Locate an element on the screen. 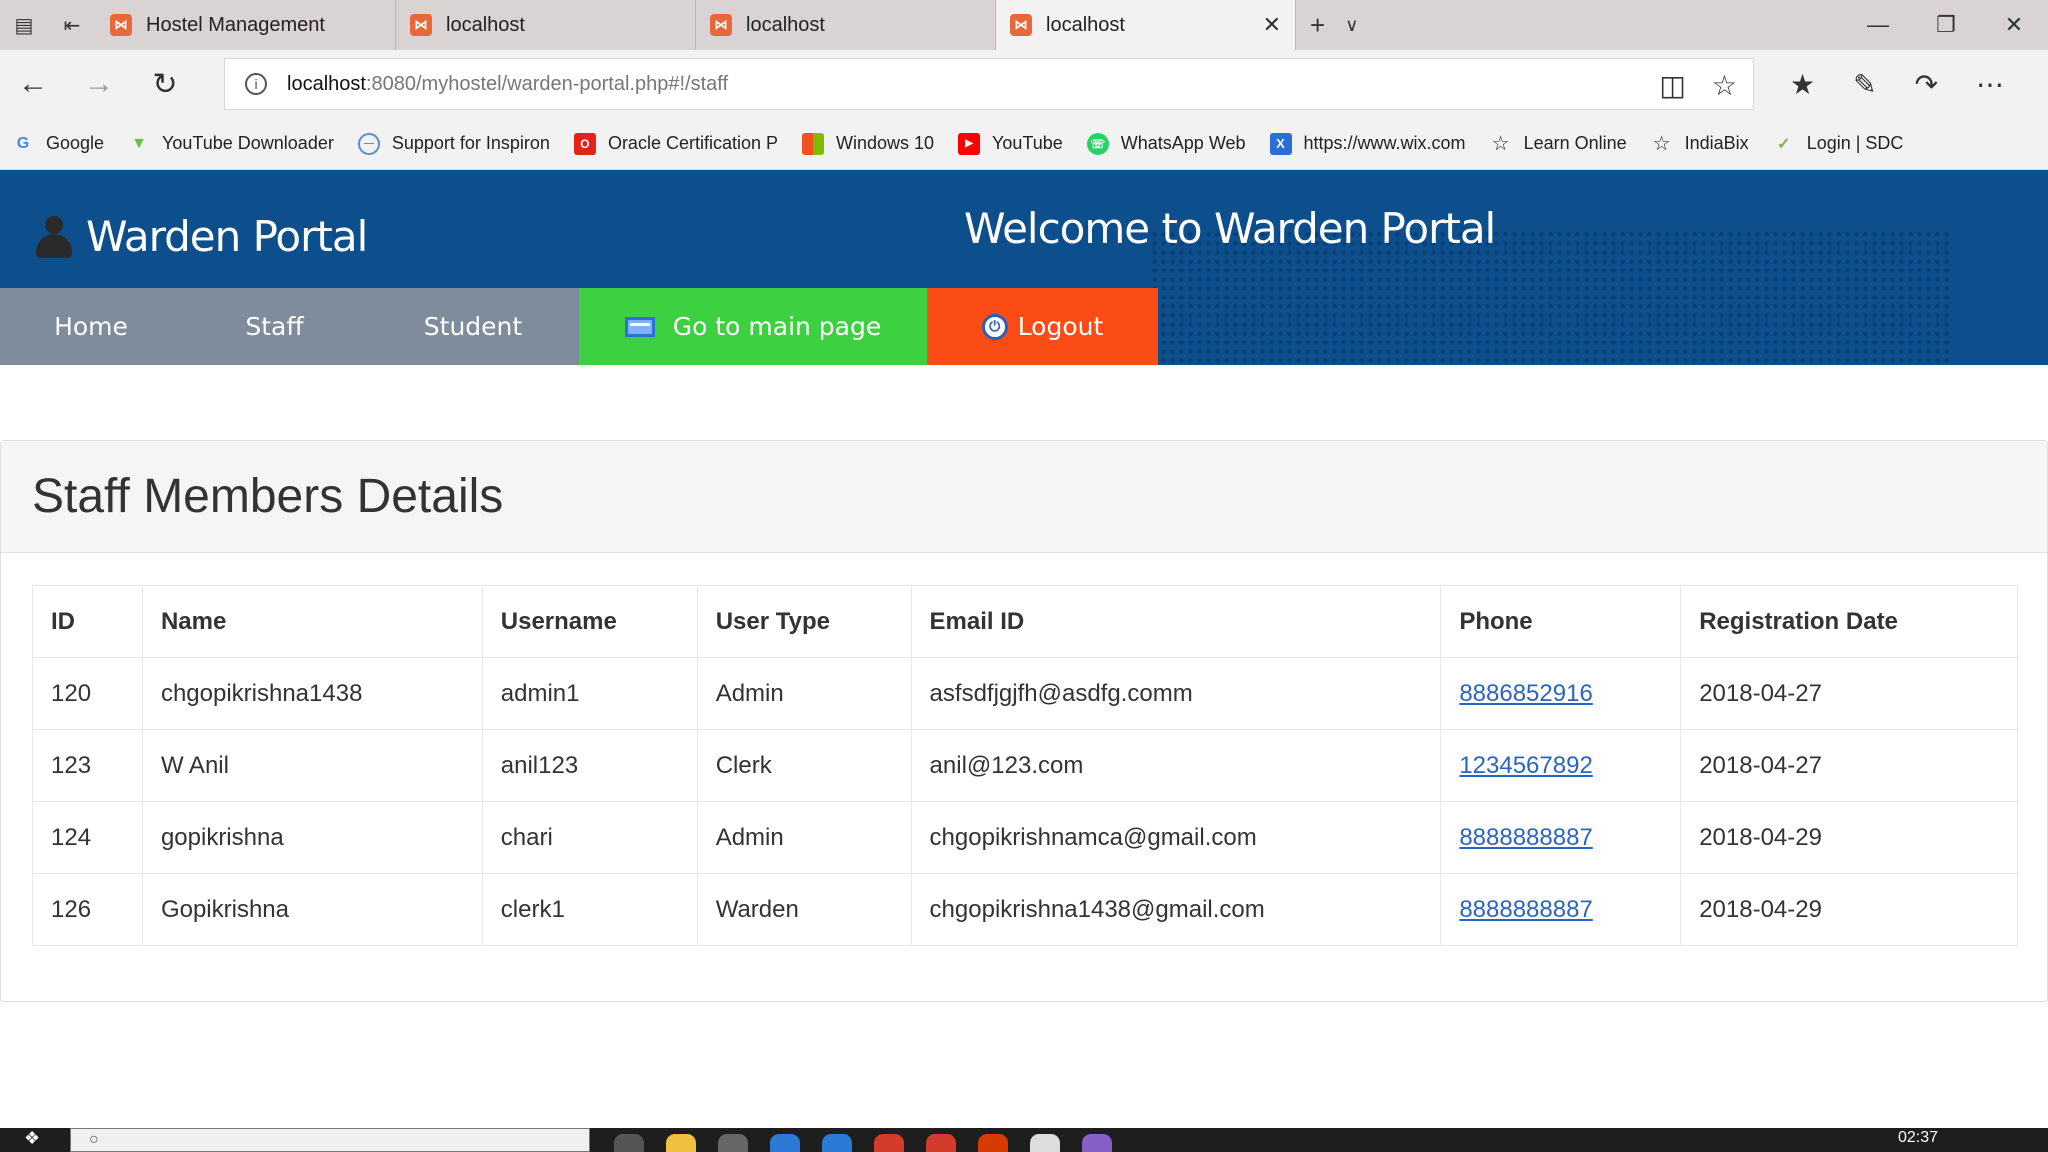 The height and width of the screenshot is (1152, 2048). favorite-windows-10: Windows 10 is located at coordinates (868, 143).